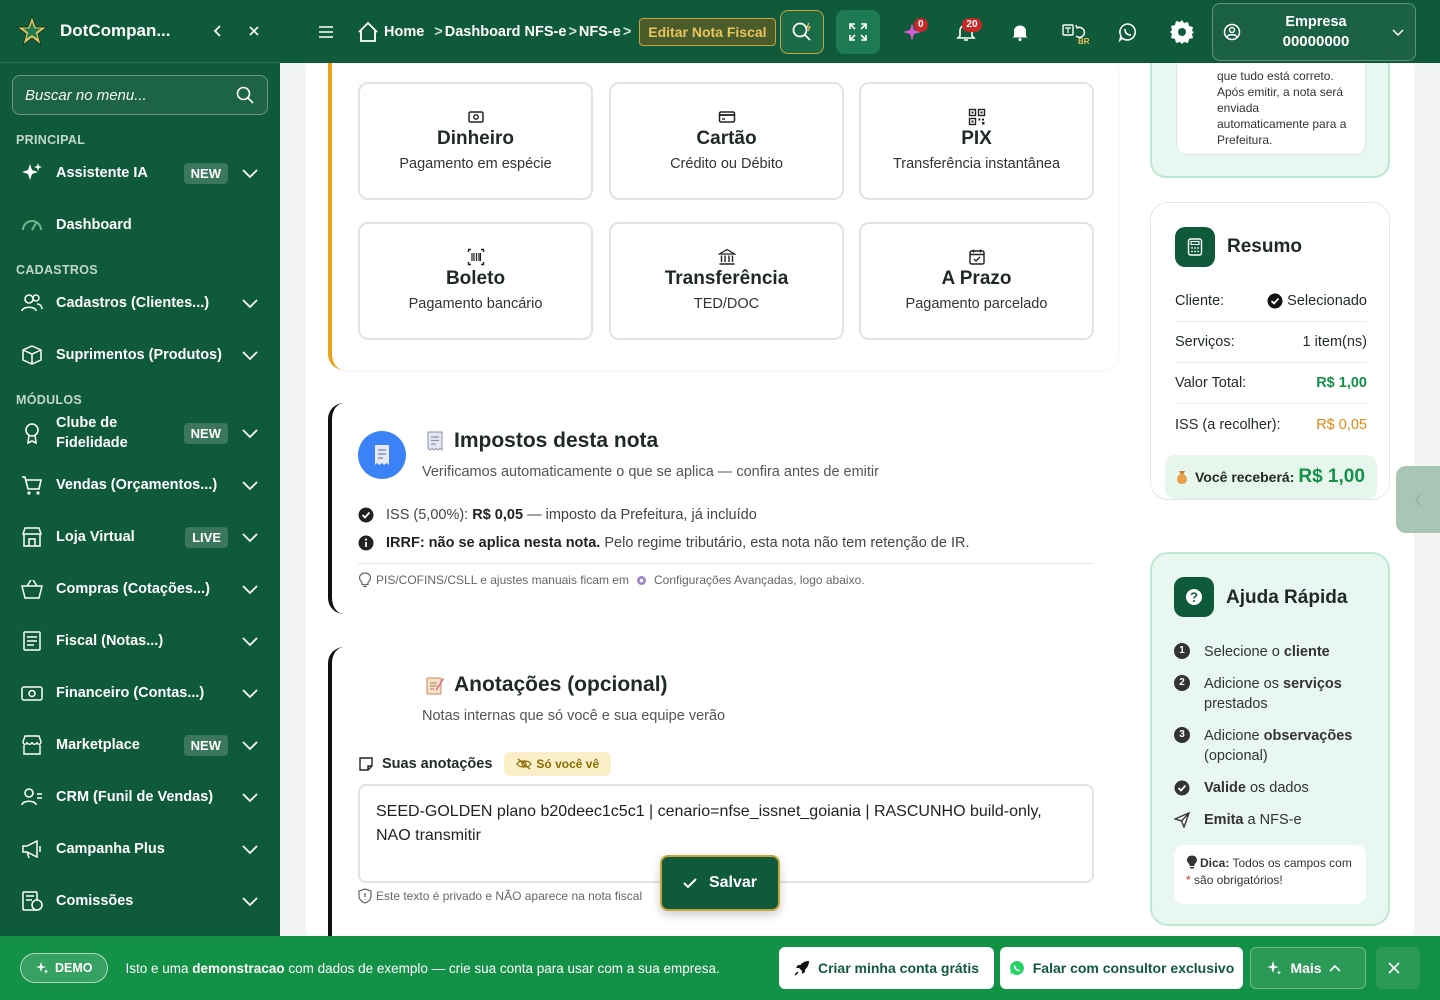  What do you see at coordinates (966, 32) in the screenshot?
I see `notifications-button: 20` at bounding box center [966, 32].